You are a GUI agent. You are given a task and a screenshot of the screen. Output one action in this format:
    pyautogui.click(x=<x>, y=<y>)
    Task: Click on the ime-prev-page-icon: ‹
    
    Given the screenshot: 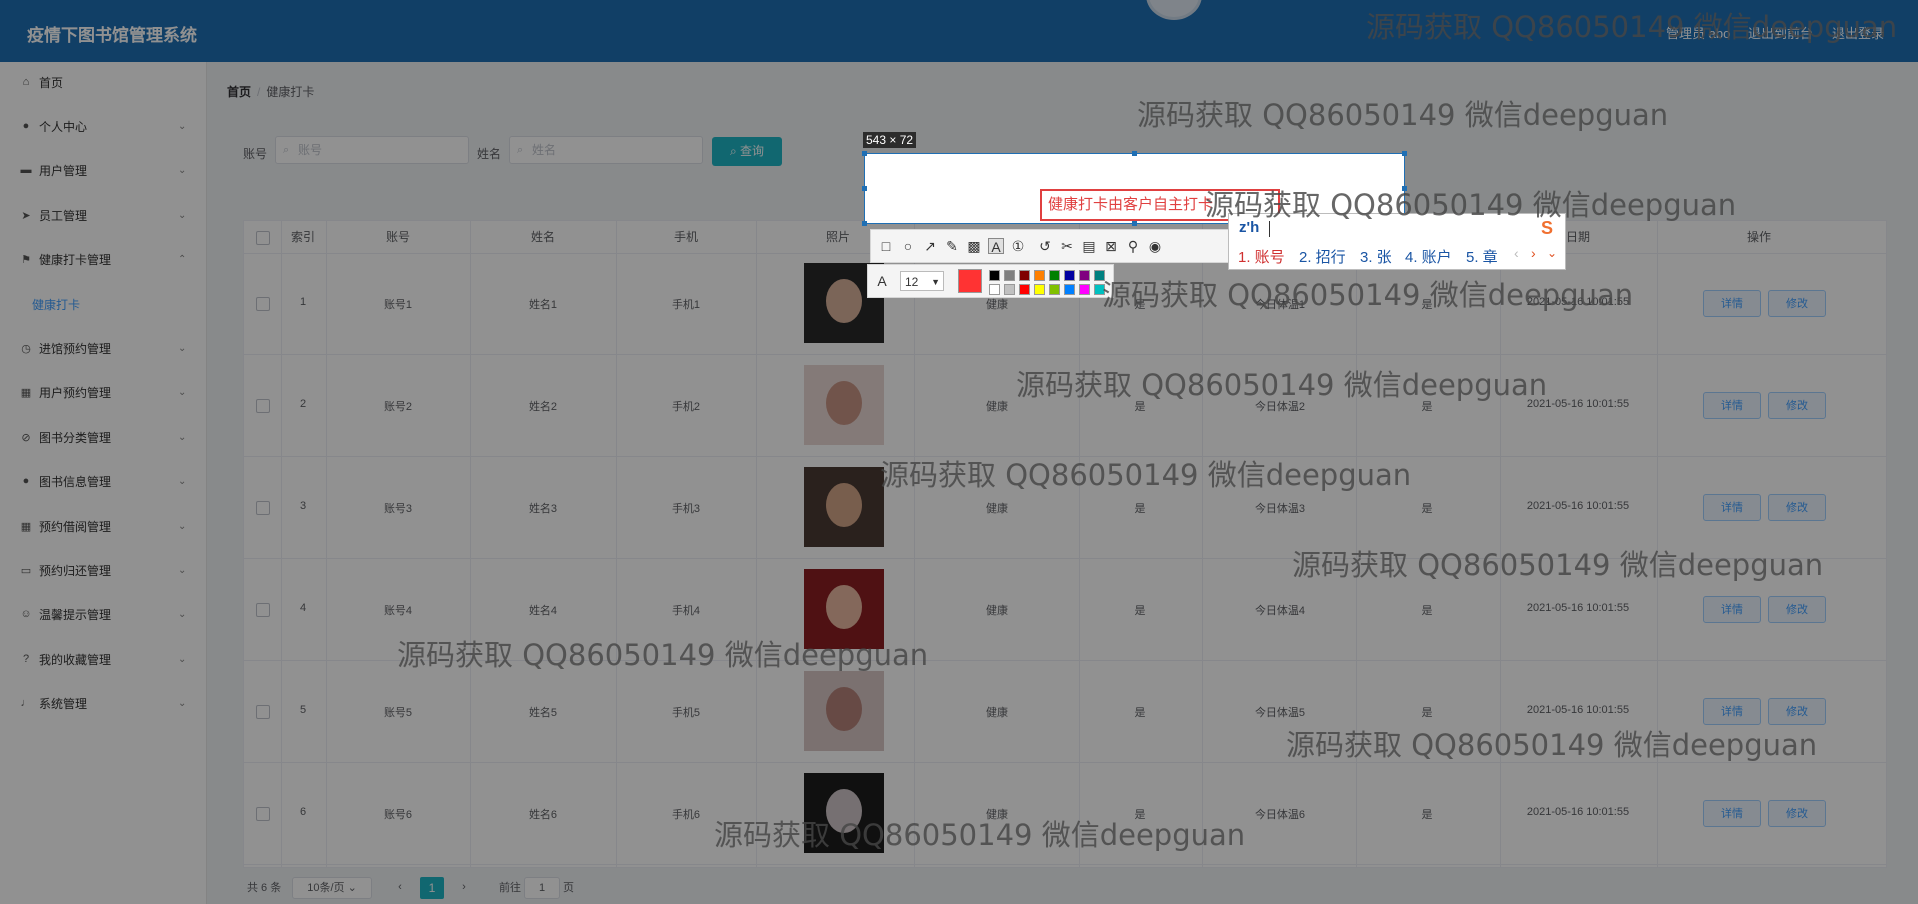 What is the action you would take?
    pyautogui.click(x=1516, y=253)
    